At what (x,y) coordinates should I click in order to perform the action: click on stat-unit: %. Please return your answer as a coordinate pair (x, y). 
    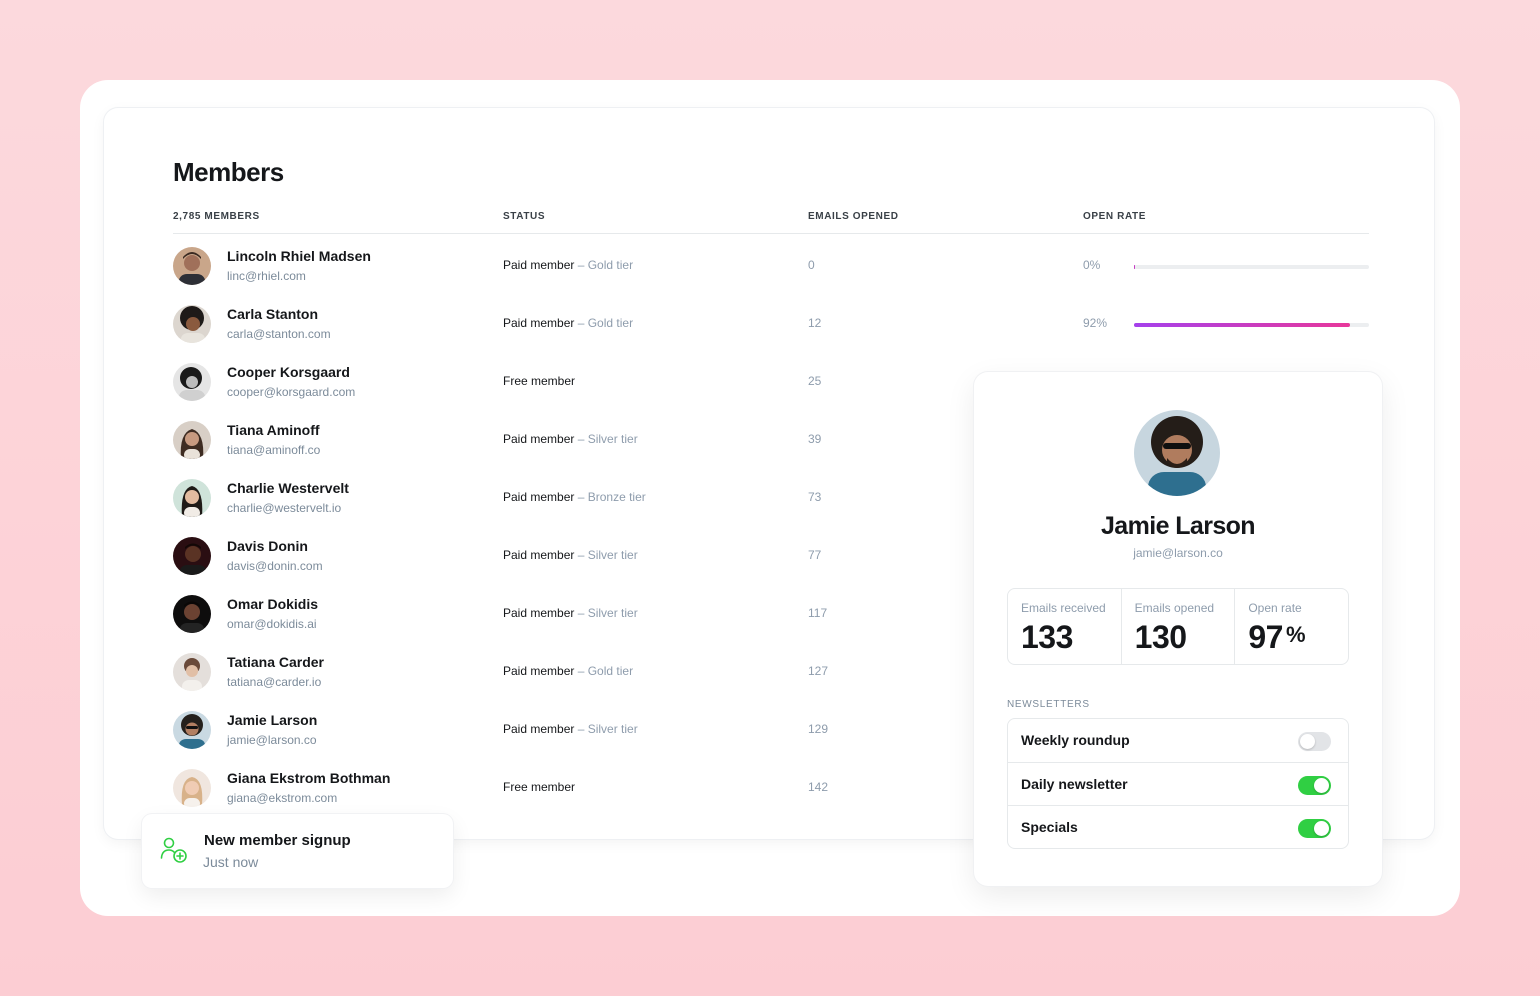
    Looking at the image, I should click on (1295, 634).